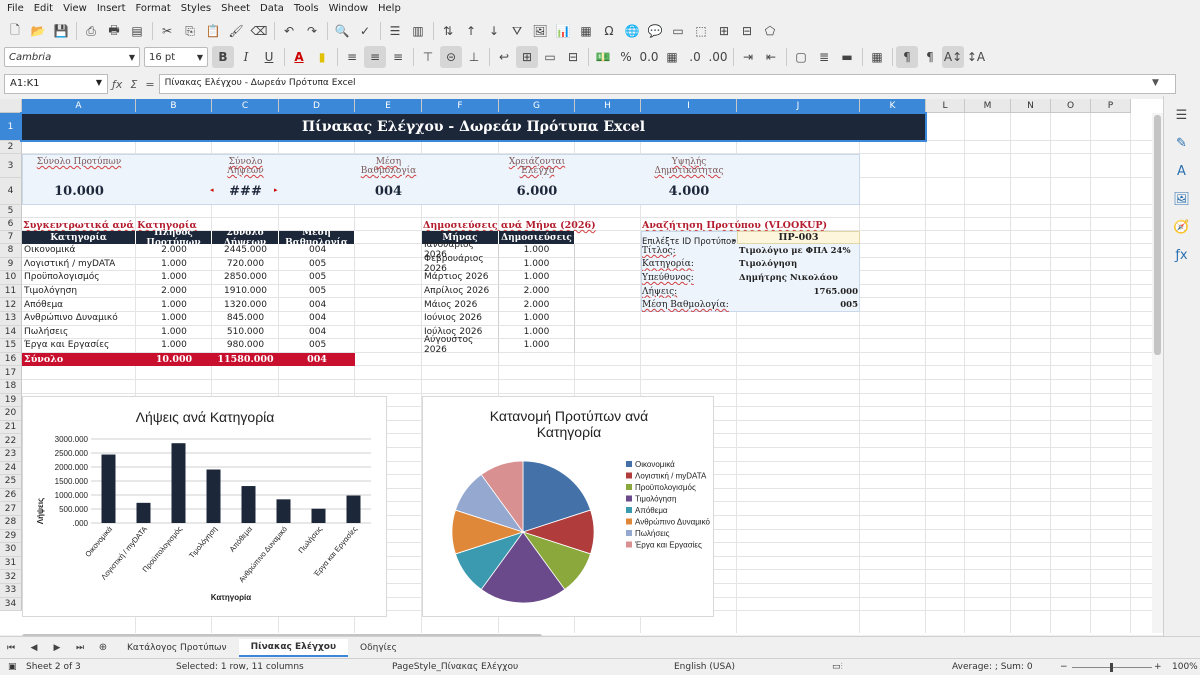  I want to click on hamburger-menu-icon: ☰, so click(1182, 115).